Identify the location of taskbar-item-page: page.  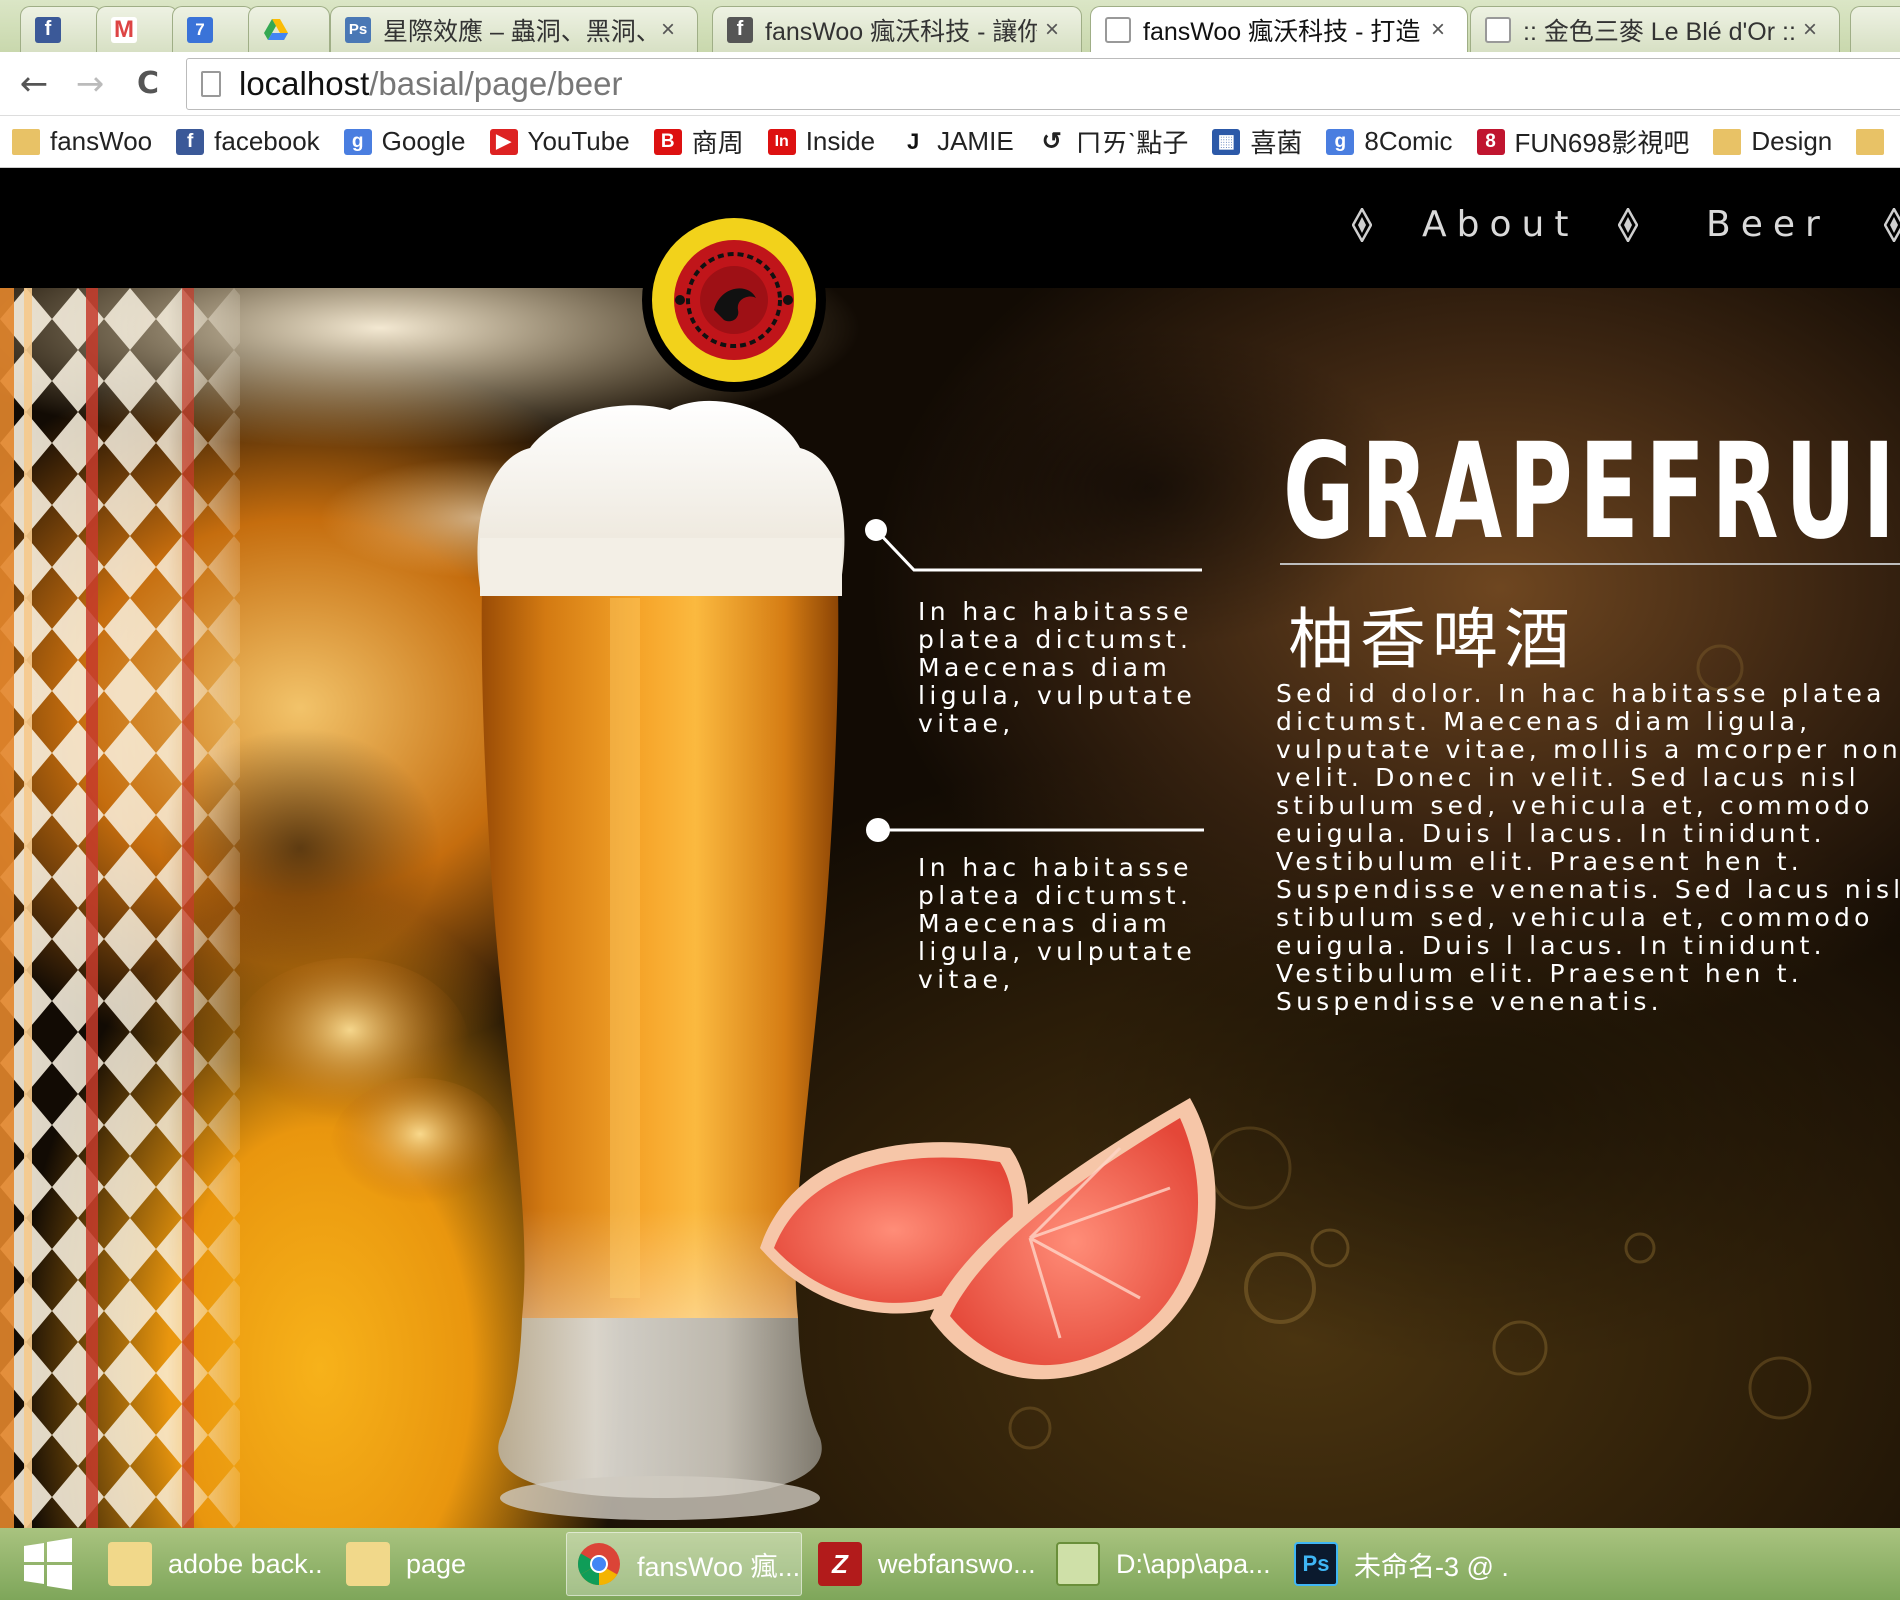
(449, 1564).